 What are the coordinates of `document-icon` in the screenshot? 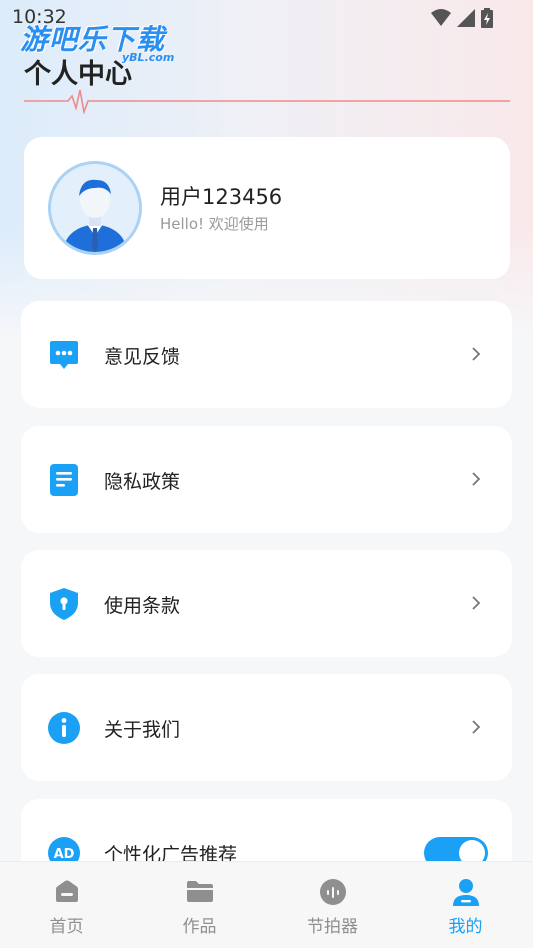 It's located at (64, 480).